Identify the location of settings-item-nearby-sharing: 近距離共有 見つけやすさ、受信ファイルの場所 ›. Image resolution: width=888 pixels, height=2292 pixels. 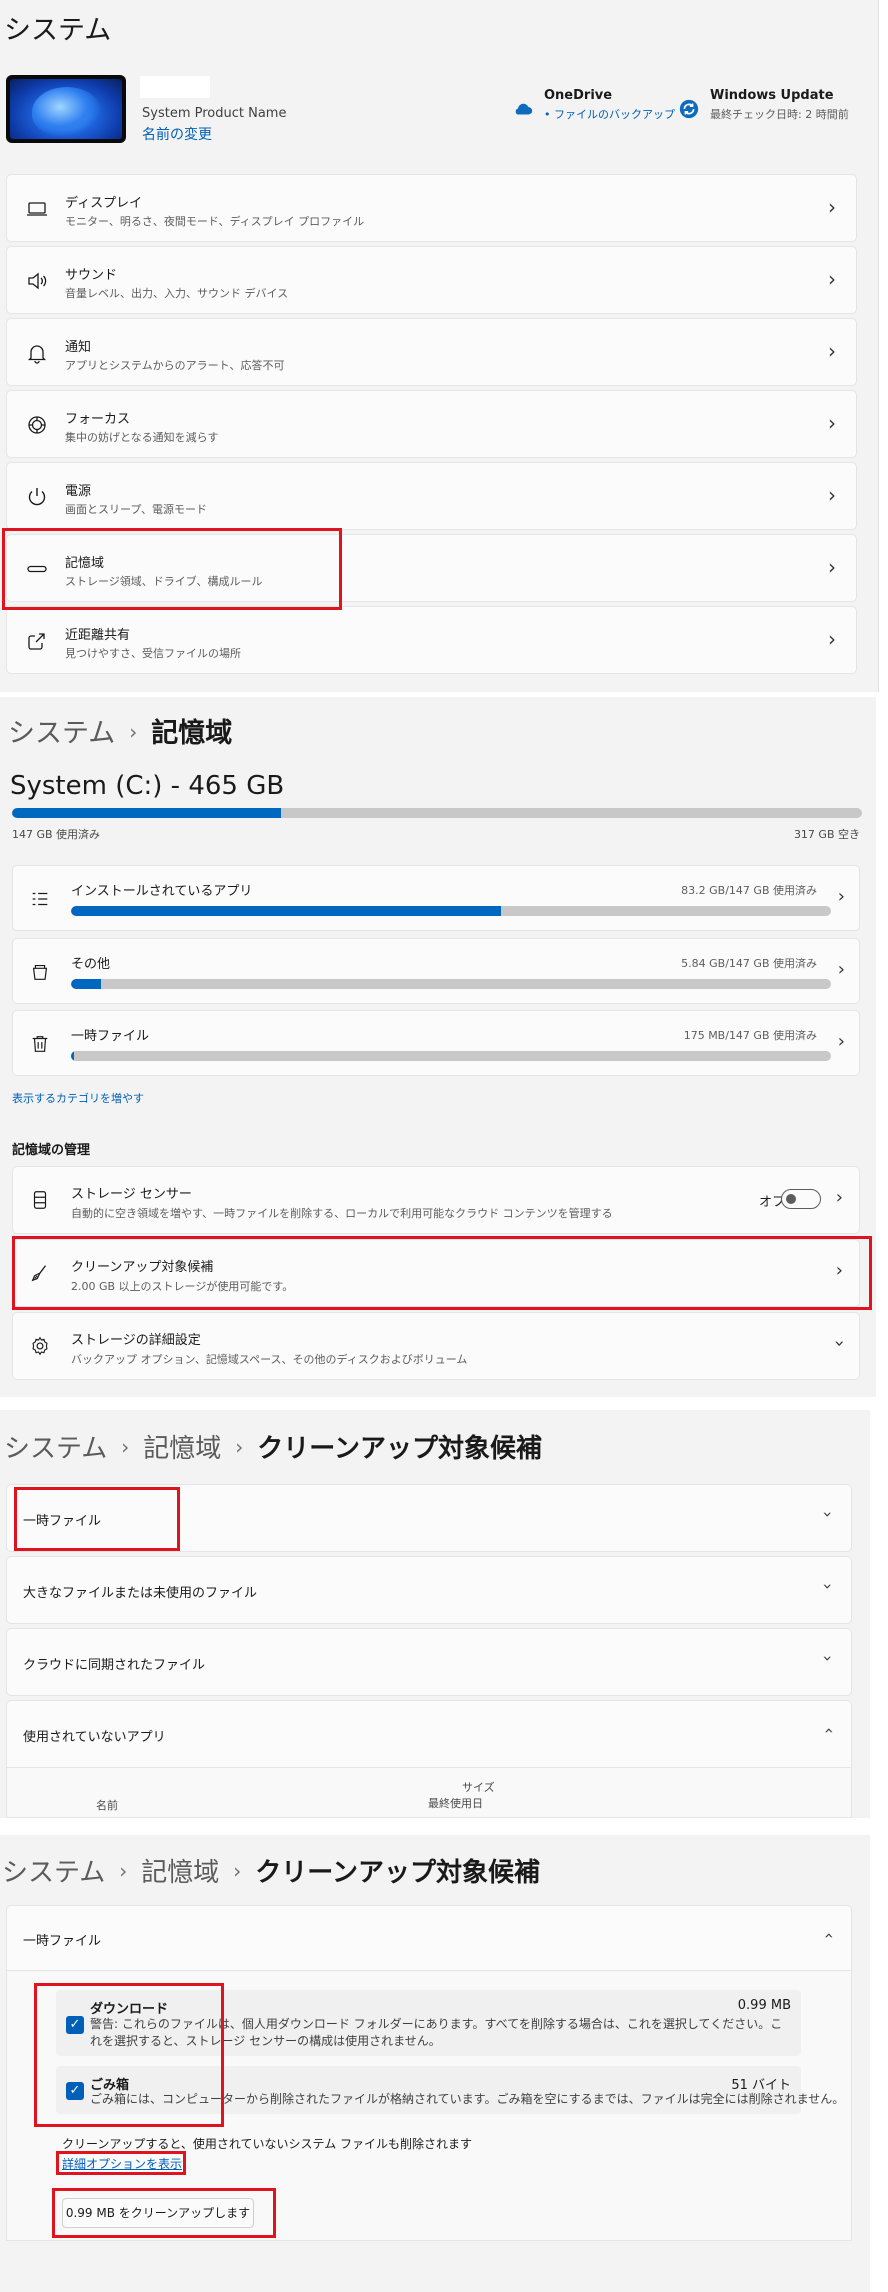
(431, 640).